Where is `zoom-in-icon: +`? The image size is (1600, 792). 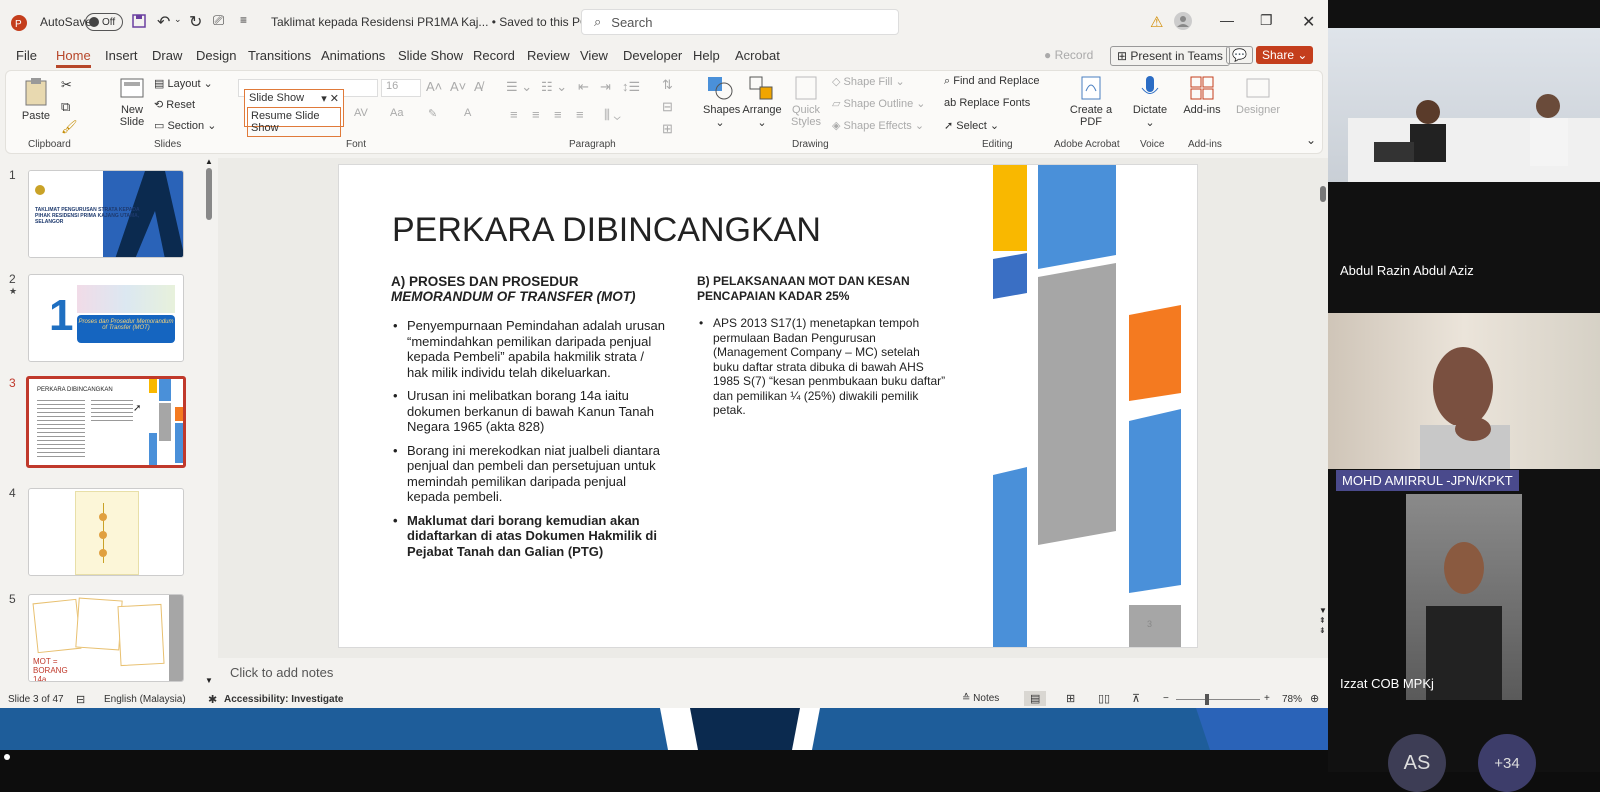 zoom-in-icon: + is located at coordinates (1267, 698).